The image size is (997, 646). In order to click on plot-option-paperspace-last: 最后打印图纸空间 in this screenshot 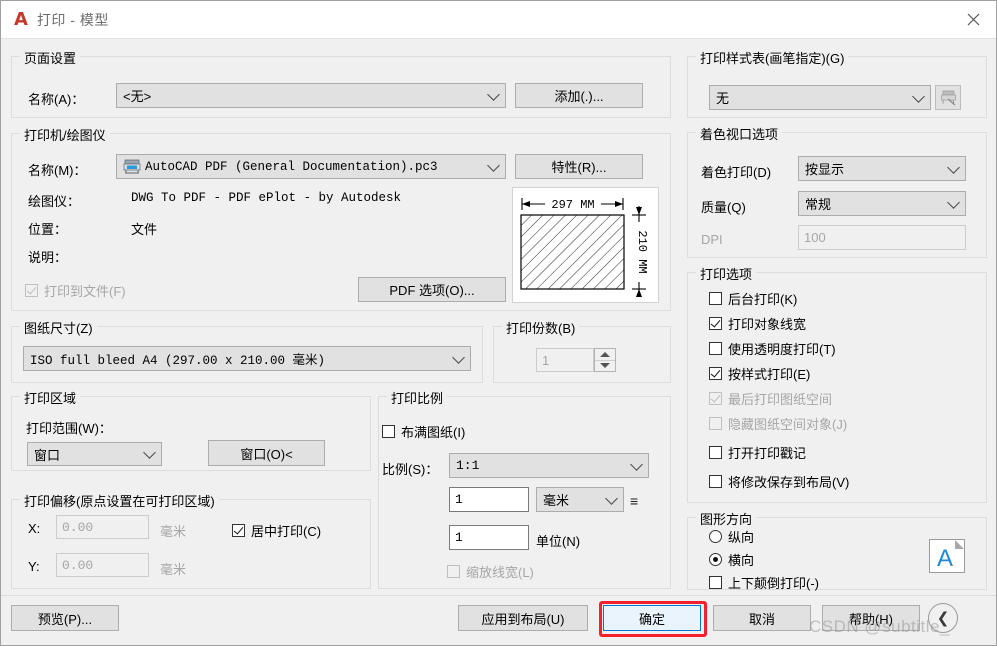, I will do `click(770, 398)`.